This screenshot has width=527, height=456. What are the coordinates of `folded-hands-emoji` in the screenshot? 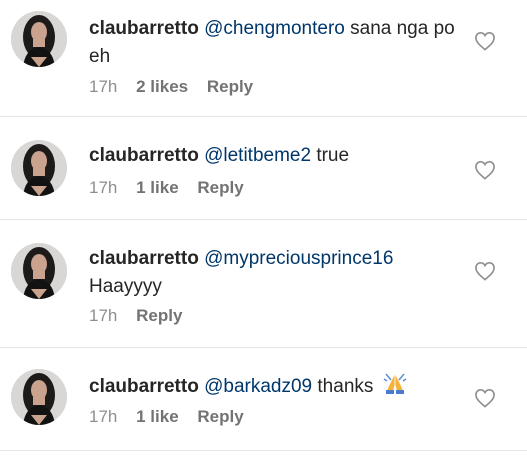 It's located at (395, 383).